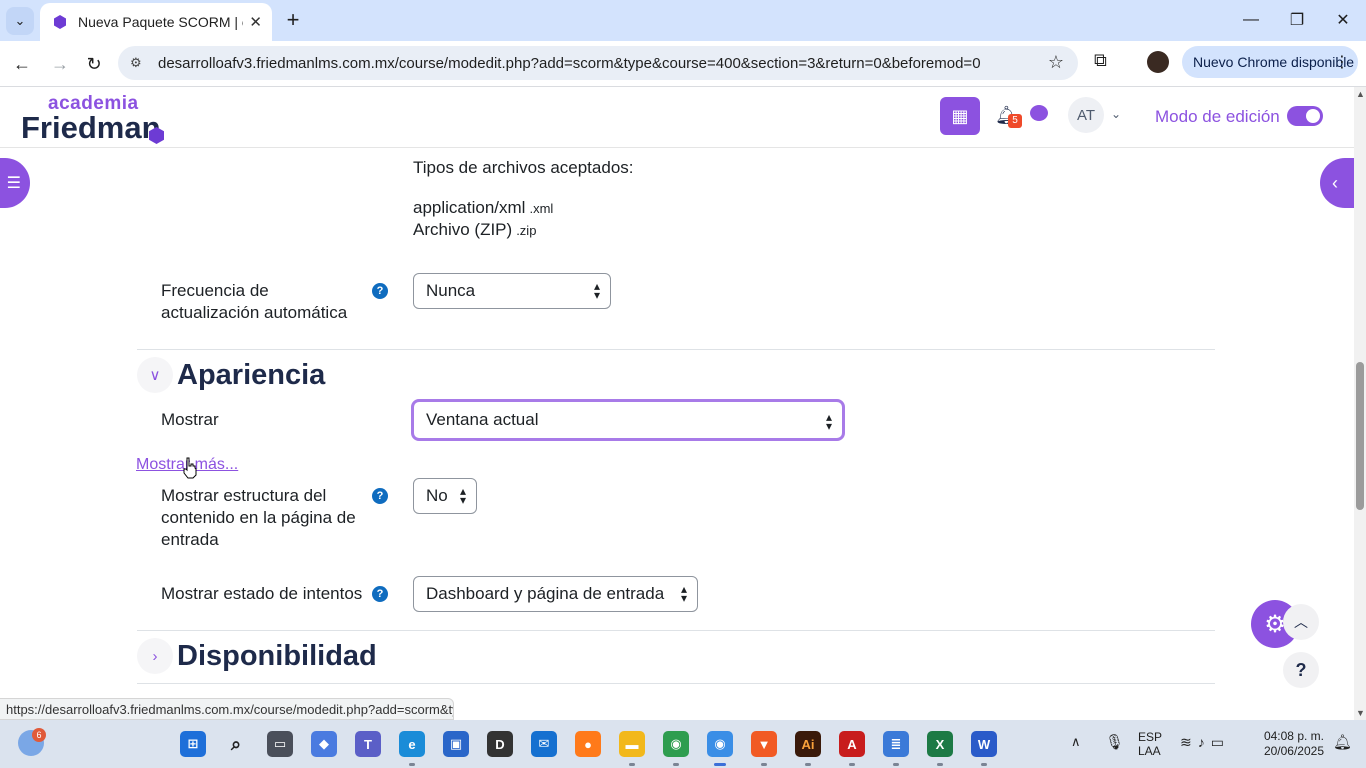 Image resolution: width=1366 pixels, height=768 pixels. Describe the element at coordinates (190, 468) in the screenshot. I see `mouse-cursor-hand-icon` at that location.